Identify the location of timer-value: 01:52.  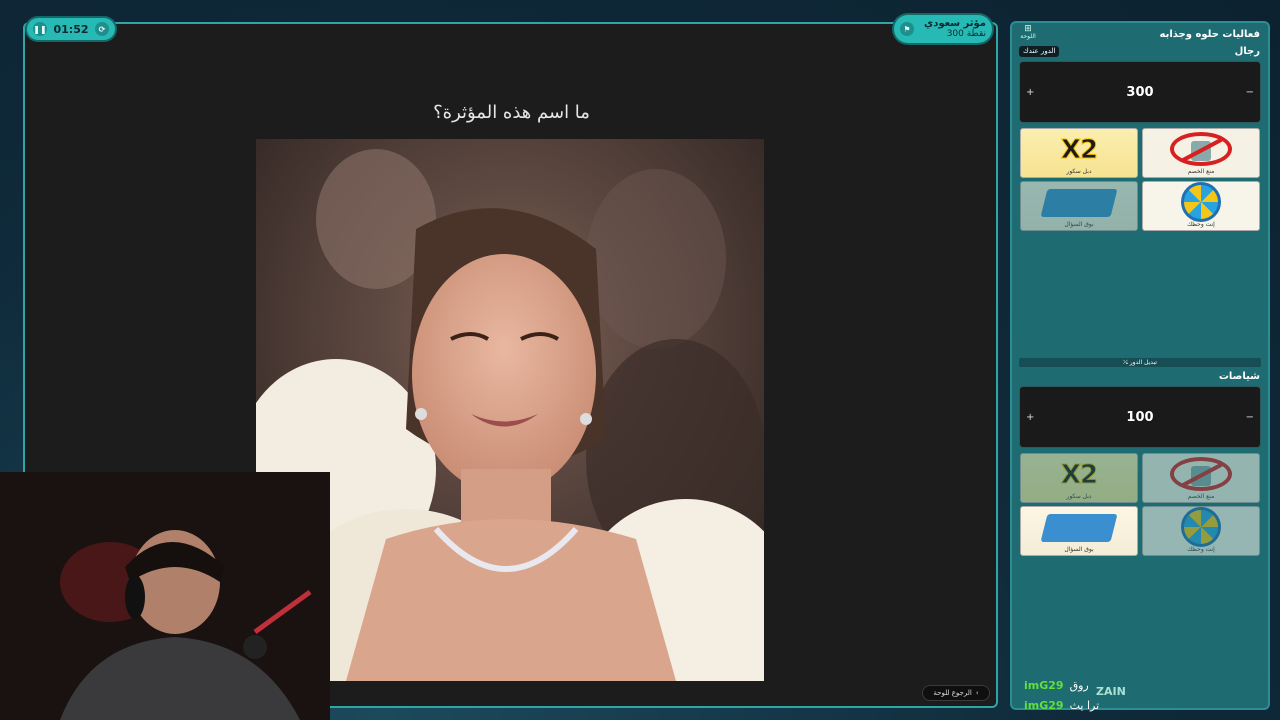
(71, 29).